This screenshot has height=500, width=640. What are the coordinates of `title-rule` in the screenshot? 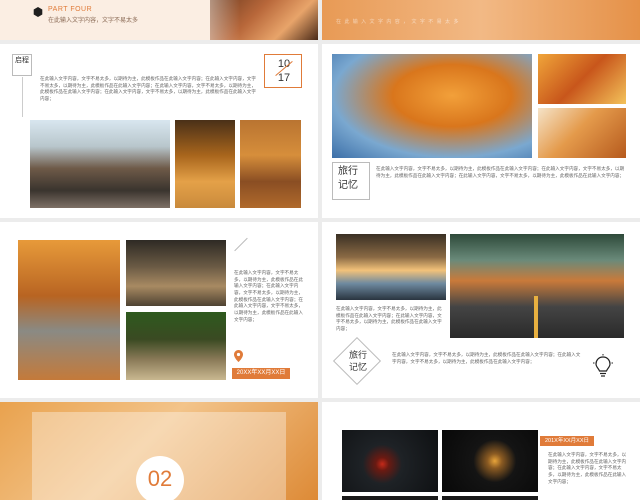 It's located at (22, 97).